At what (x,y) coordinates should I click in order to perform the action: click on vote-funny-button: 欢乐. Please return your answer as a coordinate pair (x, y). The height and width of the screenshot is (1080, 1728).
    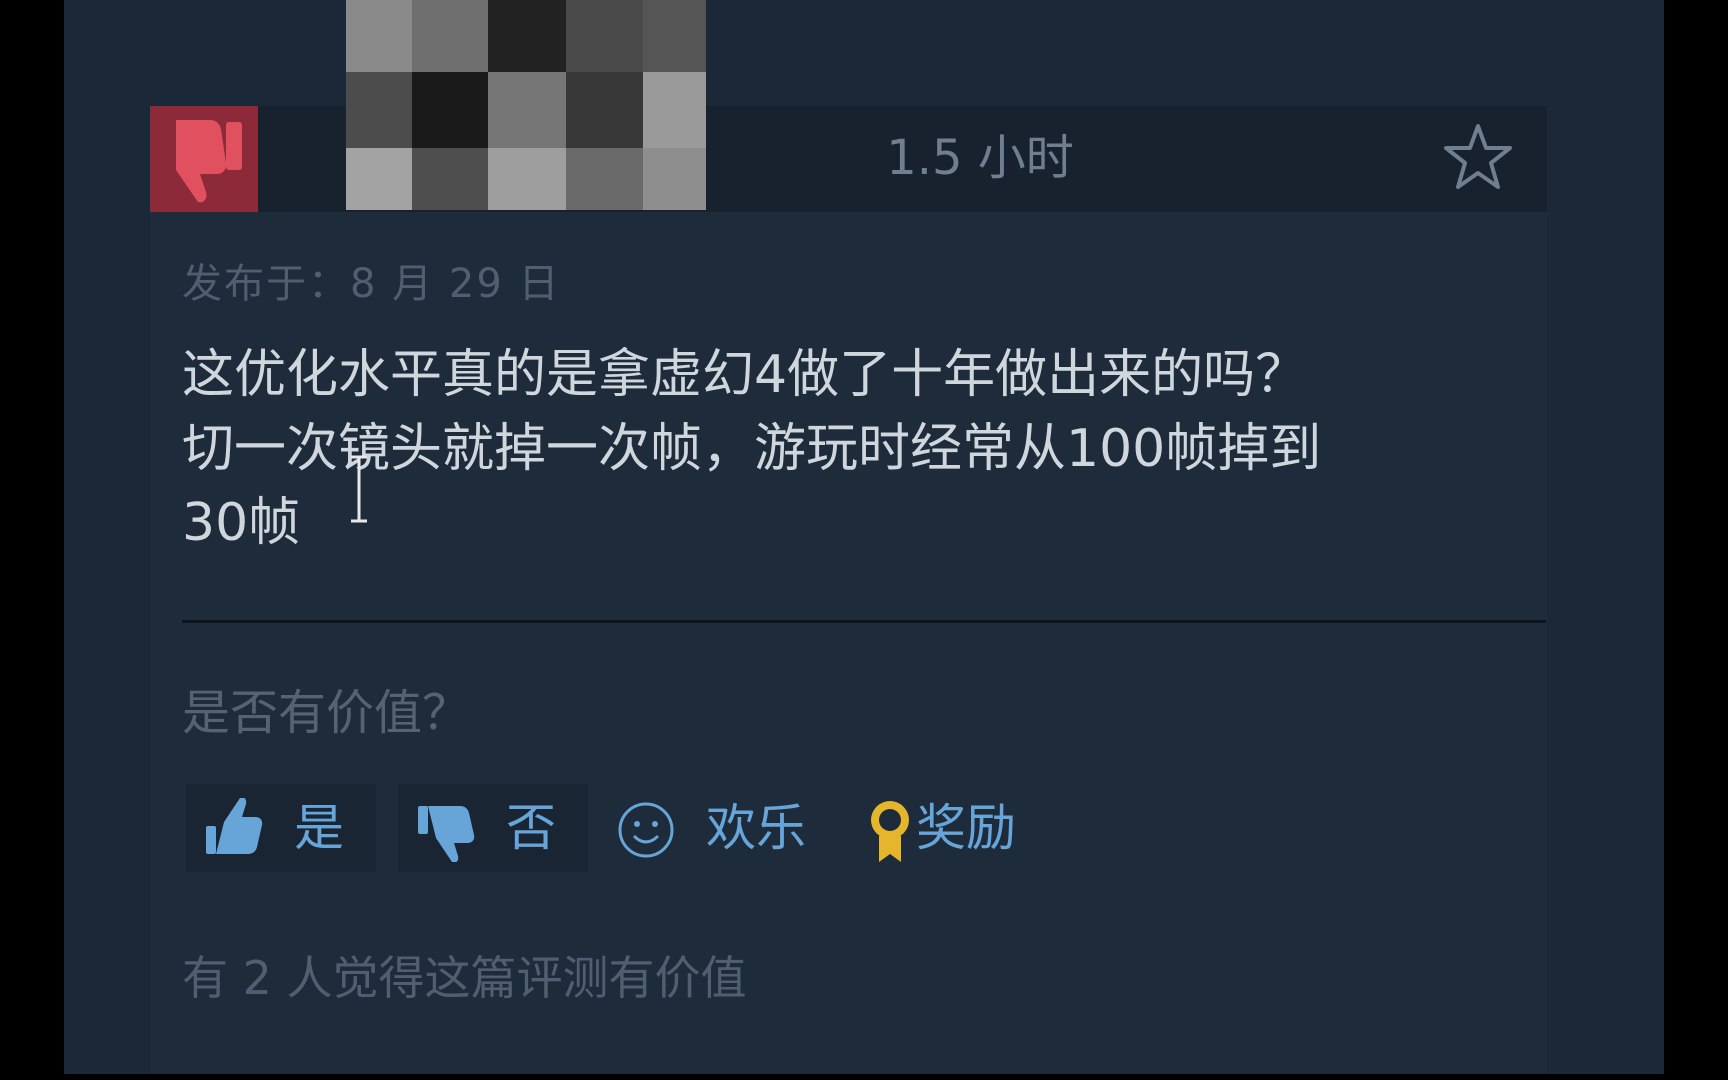
    Looking at the image, I should click on (716, 828).